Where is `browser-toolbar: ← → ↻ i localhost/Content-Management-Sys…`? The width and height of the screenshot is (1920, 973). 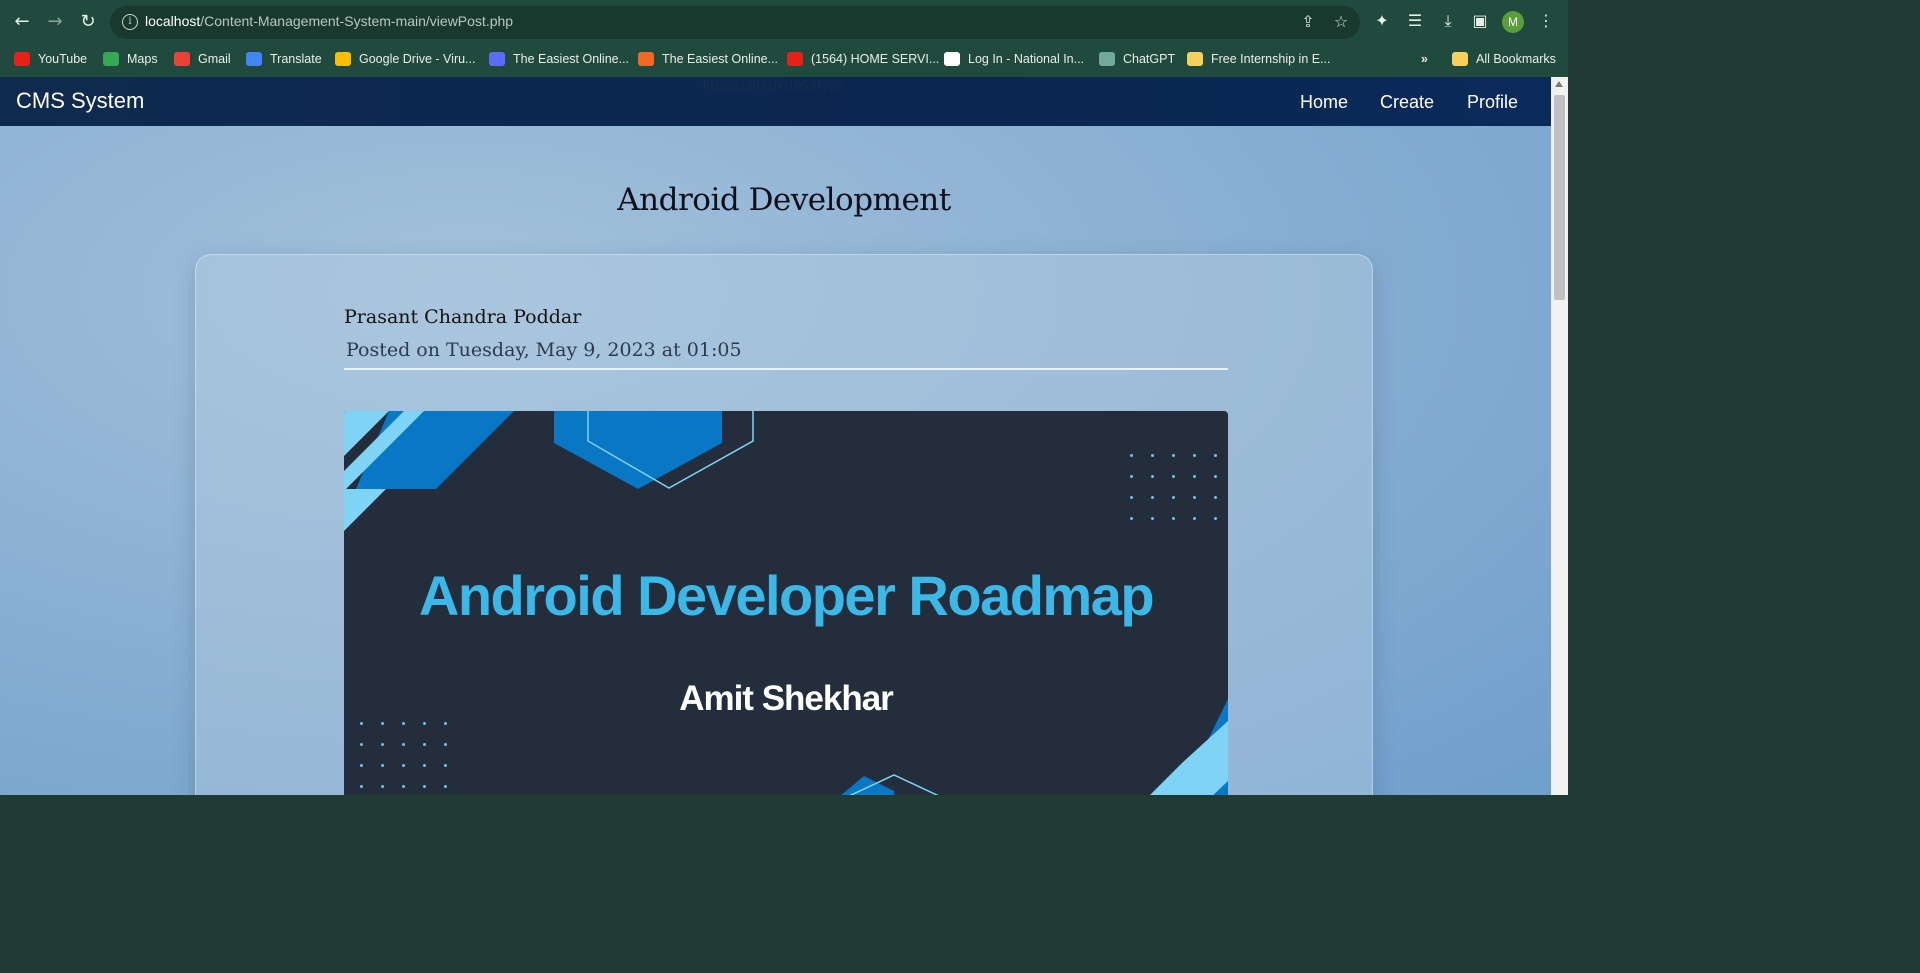
browser-toolbar: ← → ↻ i localhost/Content-Management-Sys… is located at coordinates (784, 22).